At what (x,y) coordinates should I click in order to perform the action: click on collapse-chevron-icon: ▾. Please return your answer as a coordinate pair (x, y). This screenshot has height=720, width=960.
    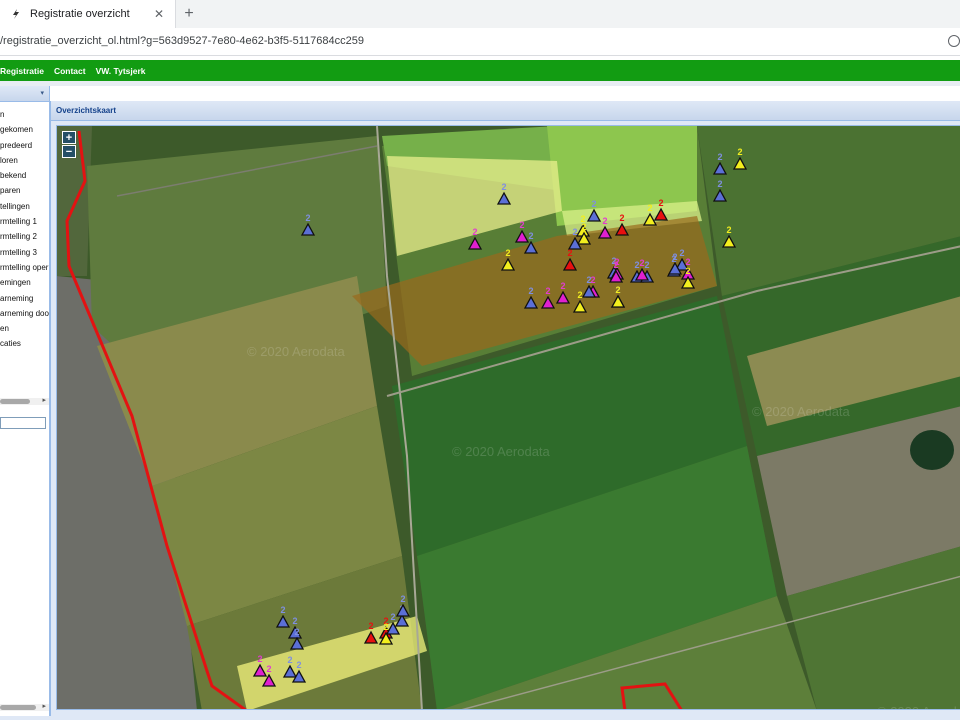
    Looking at the image, I should click on (42, 93).